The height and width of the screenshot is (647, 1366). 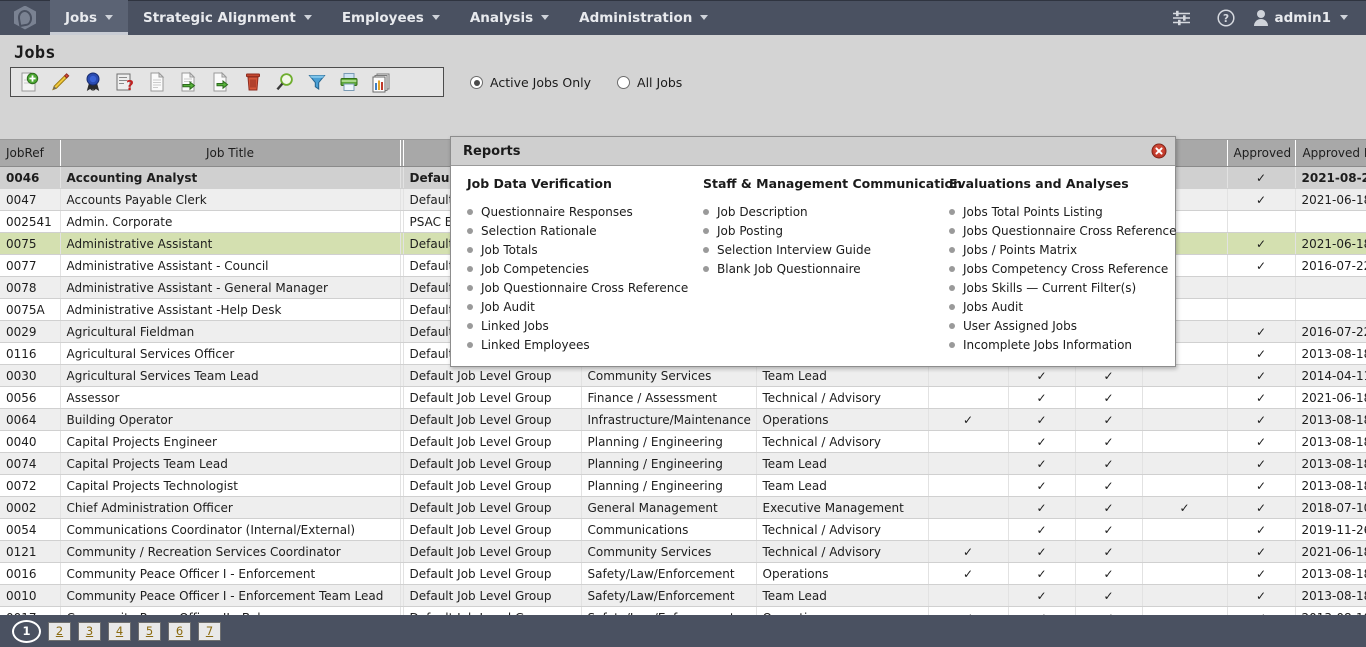 What do you see at coordinates (381, 82) in the screenshot?
I see `reports-button` at bounding box center [381, 82].